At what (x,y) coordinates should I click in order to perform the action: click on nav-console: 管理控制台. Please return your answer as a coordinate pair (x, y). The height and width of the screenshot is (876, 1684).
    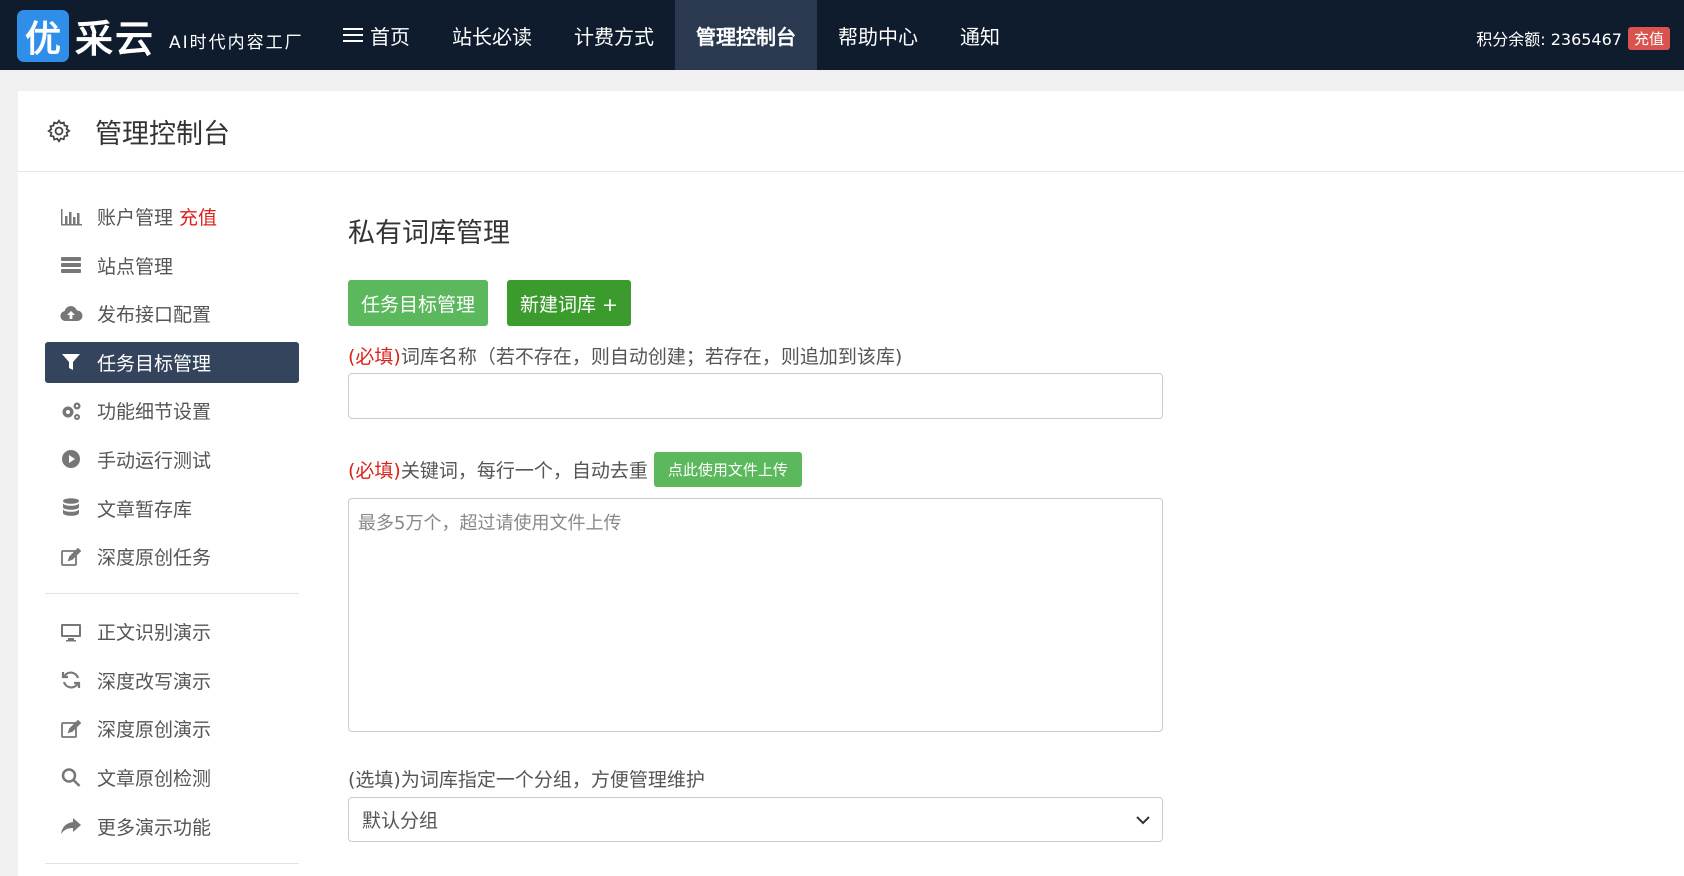
    Looking at the image, I should click on (746, 35).